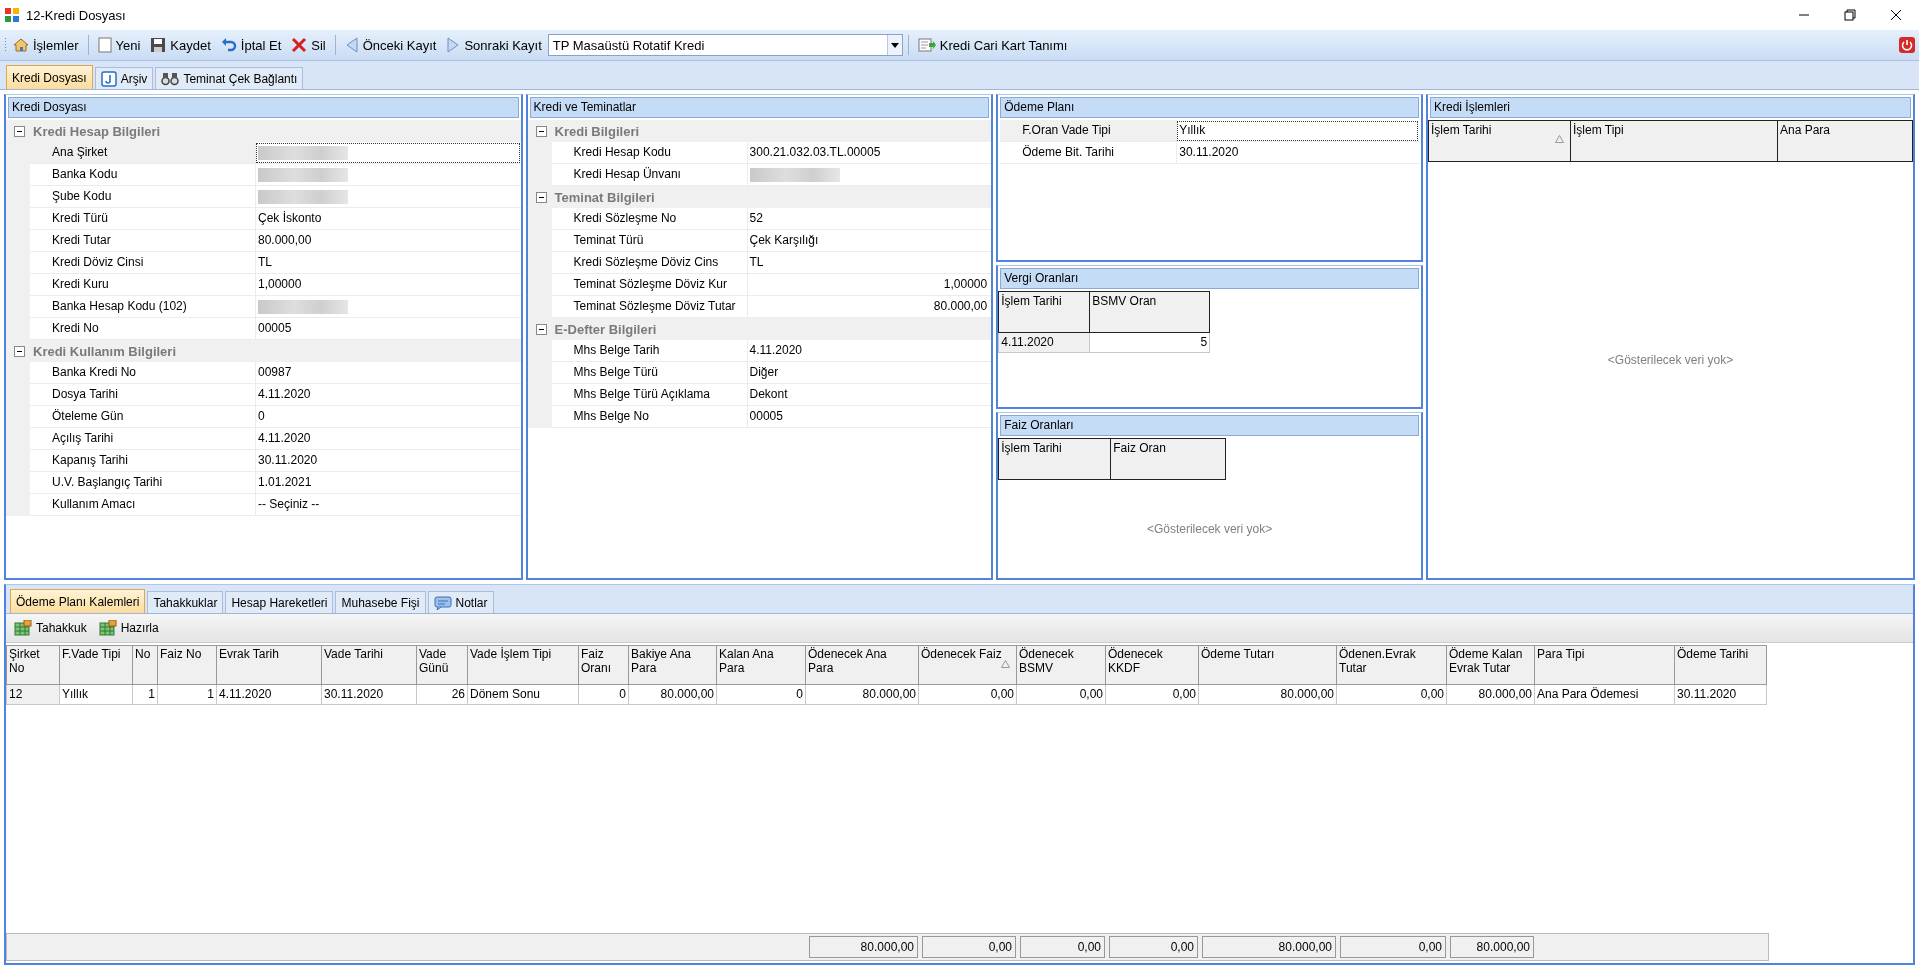  Describe the element at coordinates (388, 219) in the screenshot. I see `property-value: Çek İskonto` at that location.